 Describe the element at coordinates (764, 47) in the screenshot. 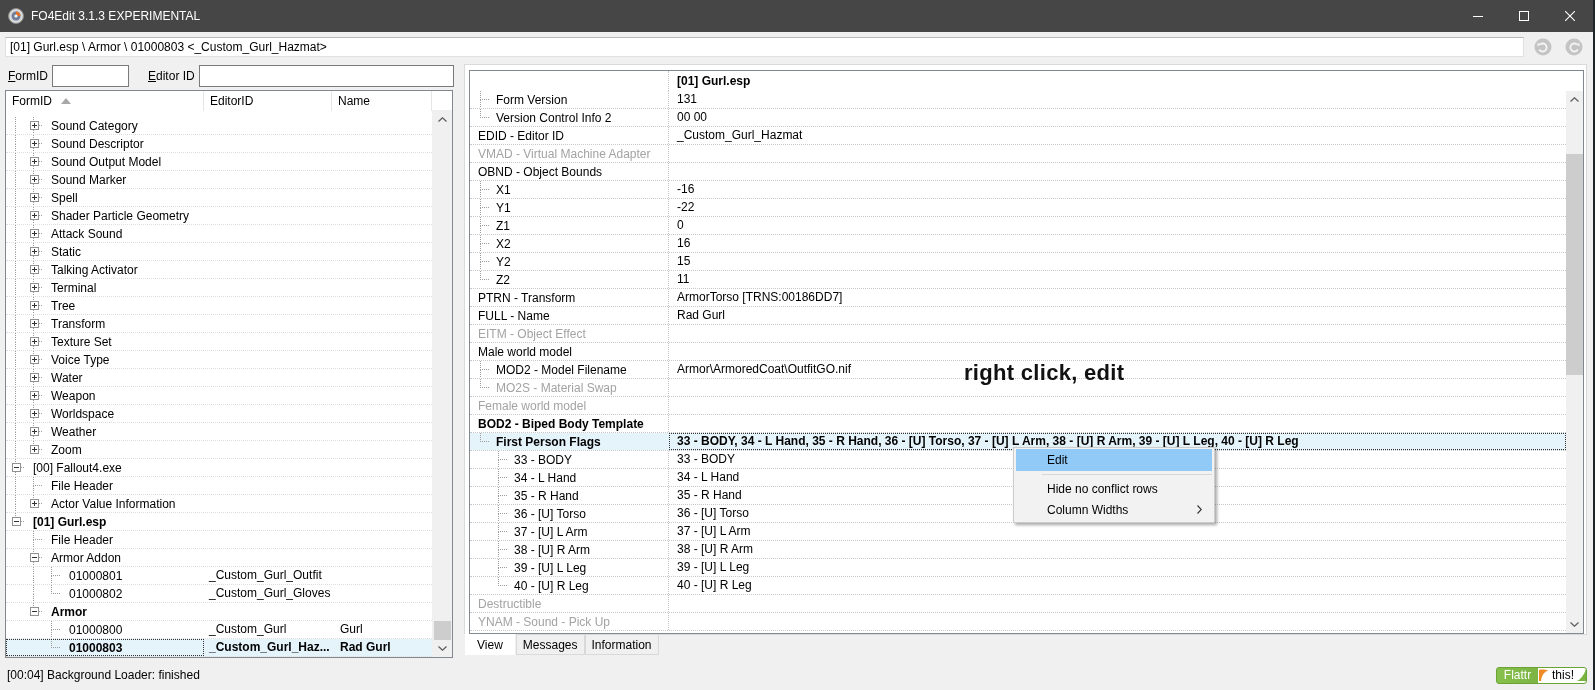

I see `path-field: [01] Gurl.esp \ Armor \ 01000803 <_Custom_Gurl_Hazmat>` at that location.